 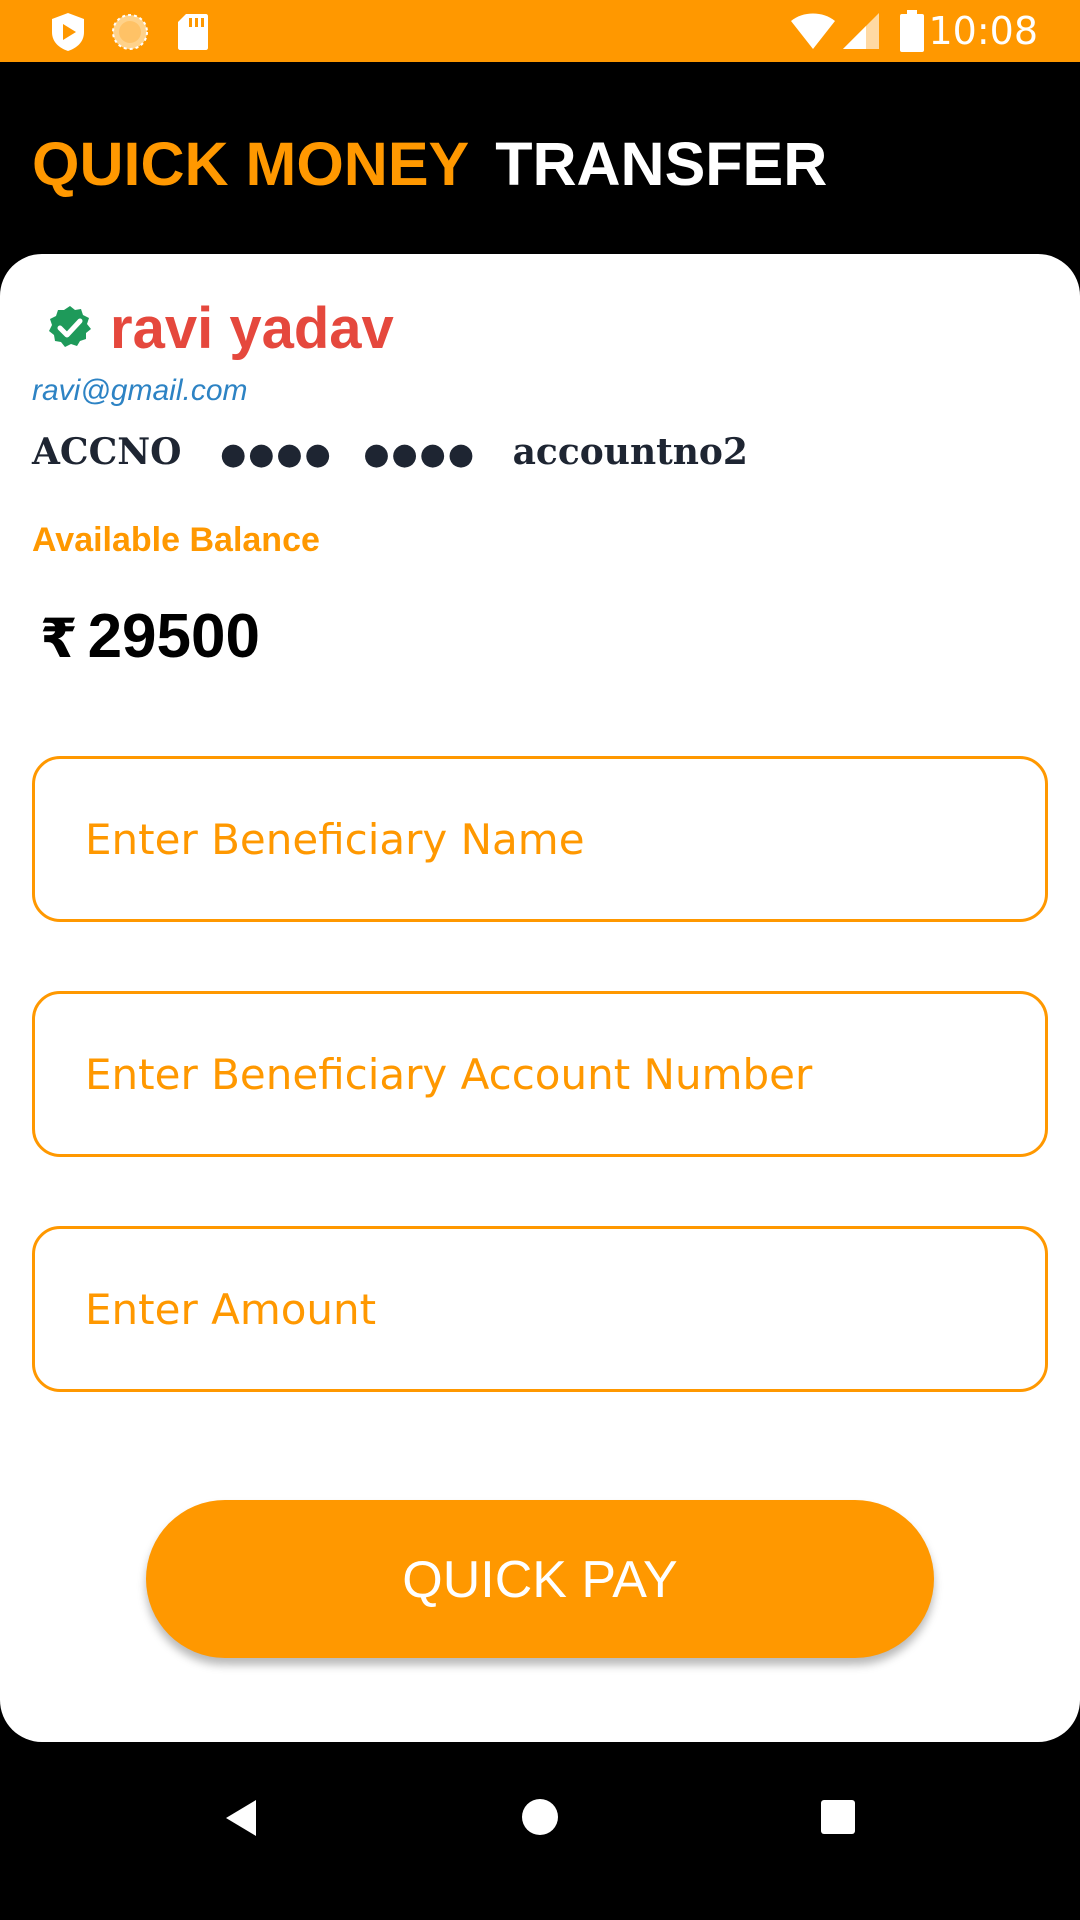 What do you see at coordinates (252, 328) in the screenshot?
I see `user-name: ravi yadav` at bounding box center [252, 328].